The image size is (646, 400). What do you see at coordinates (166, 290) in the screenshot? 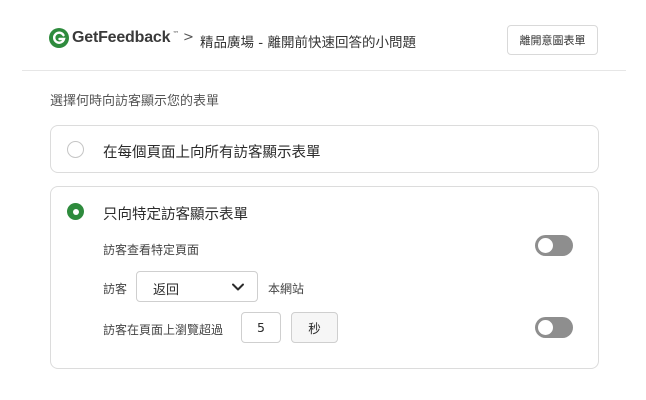
I see `visitor-type-value: 返回` at bounding box center [166, 290].